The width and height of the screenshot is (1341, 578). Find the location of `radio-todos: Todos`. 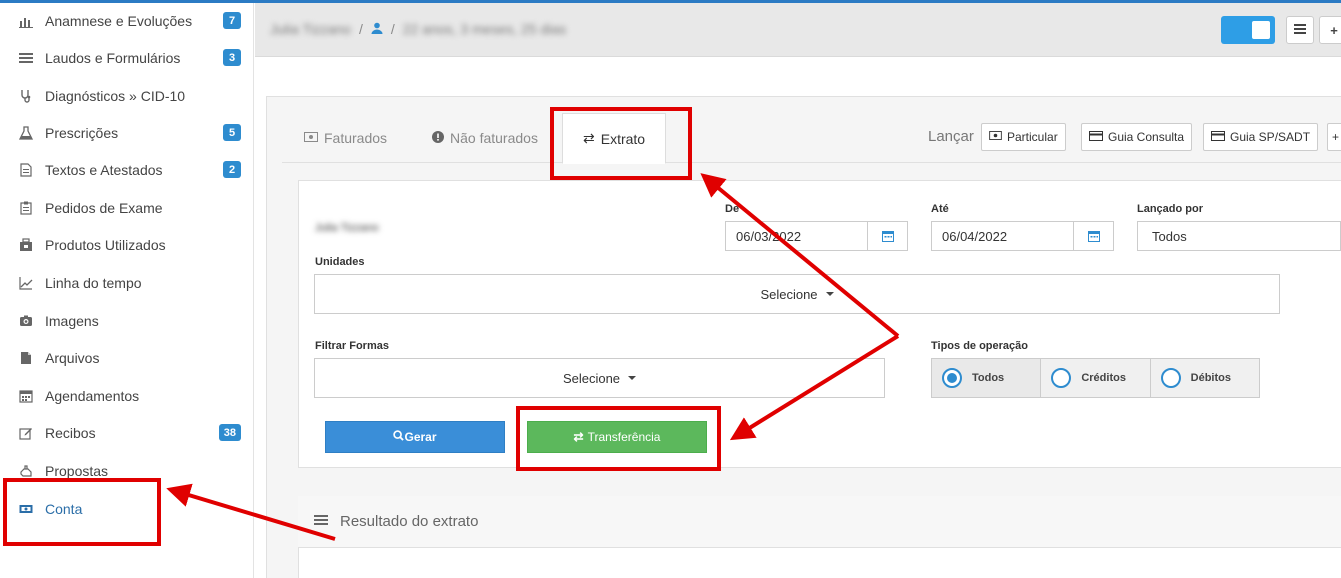

radio-todos: Todos is located at coordinates (987, 378).